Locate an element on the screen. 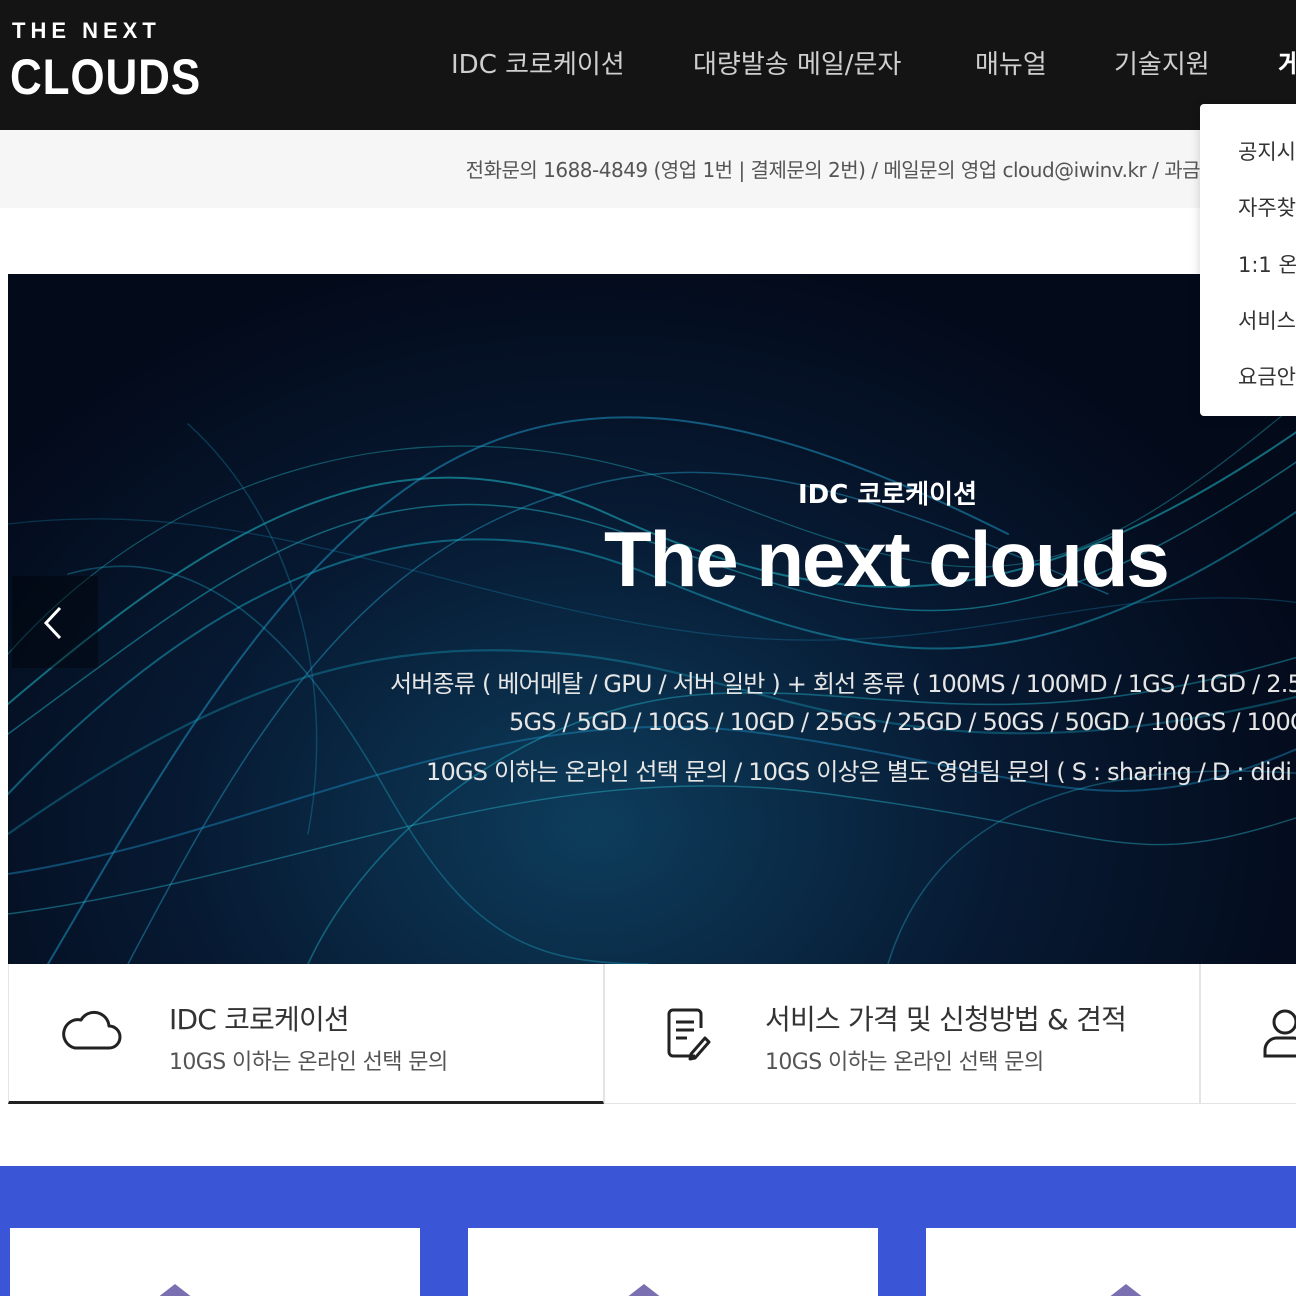 The image size is (1296, 1296). user-icon is located at coordinates (1279, 1033).